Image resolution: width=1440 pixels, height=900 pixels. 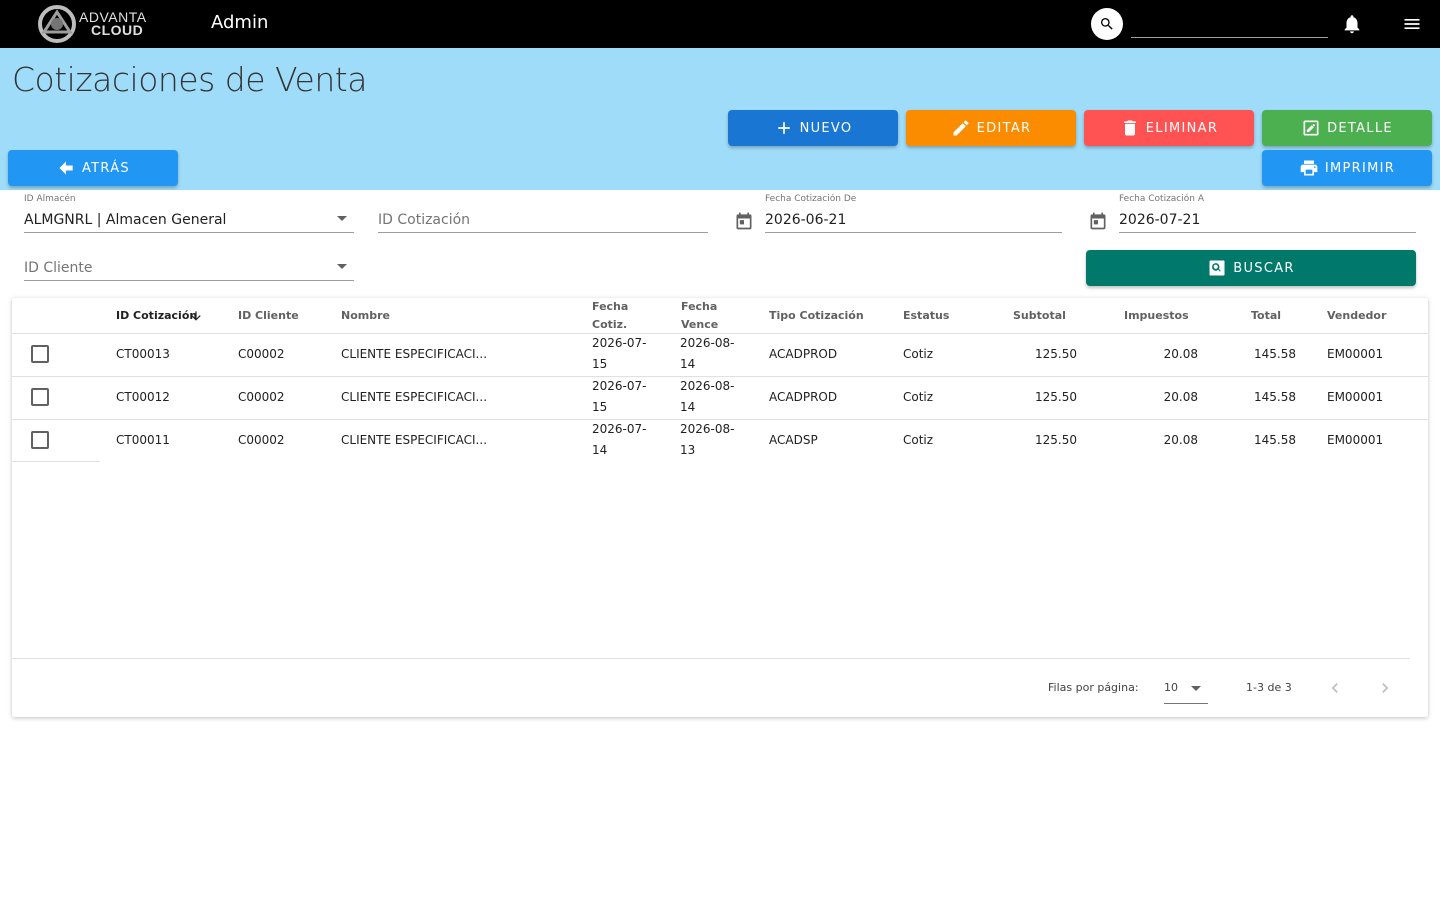 What do you see at coordinates (1039, 316) in the screenshot?
I see `header-subtotal: Subtotal` at bounding box center [1039, 316].